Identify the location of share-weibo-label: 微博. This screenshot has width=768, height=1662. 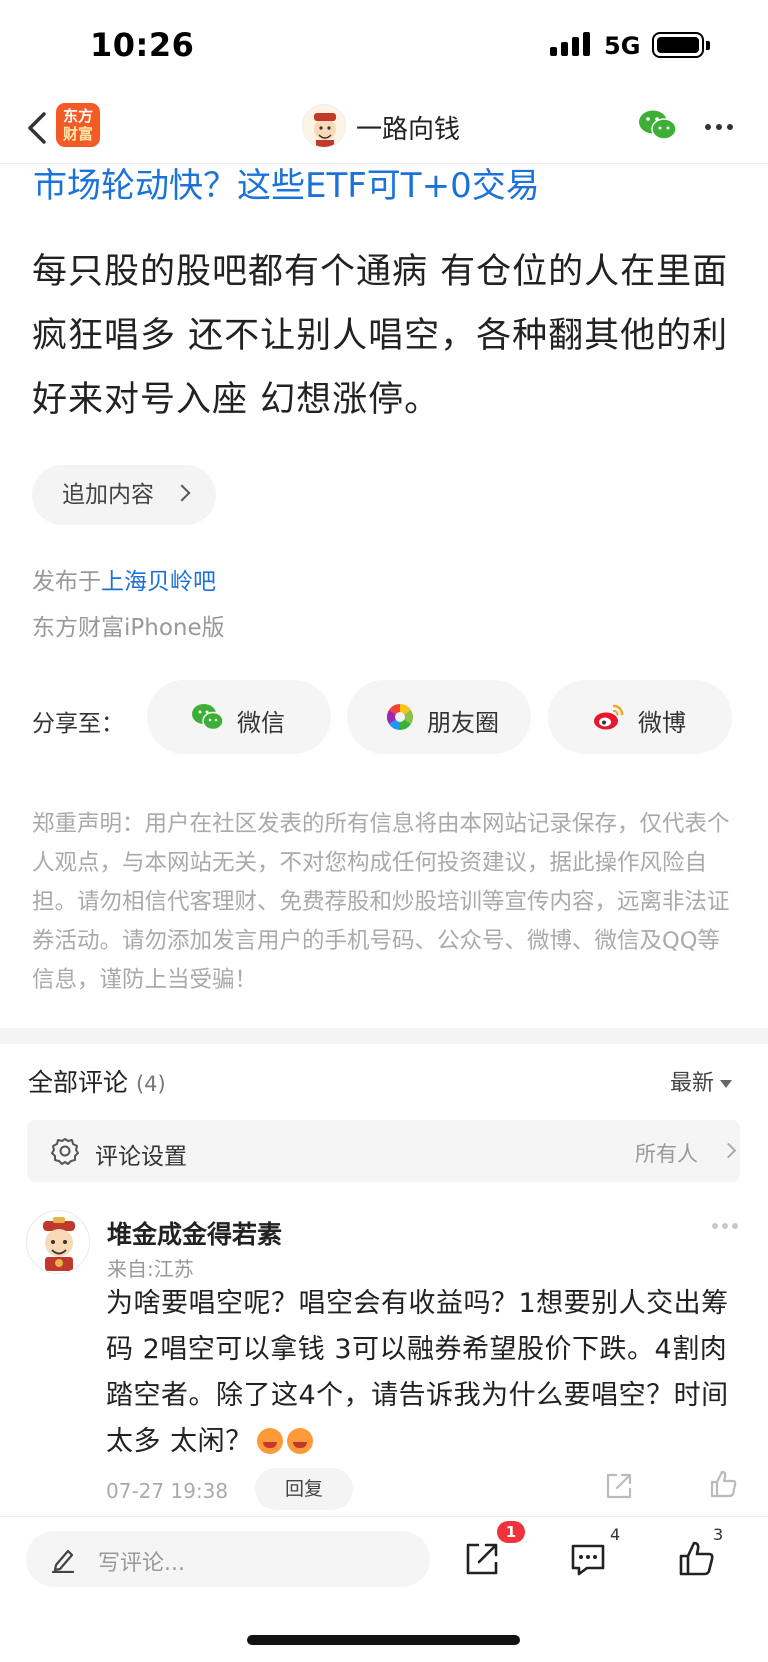
(662, 723).